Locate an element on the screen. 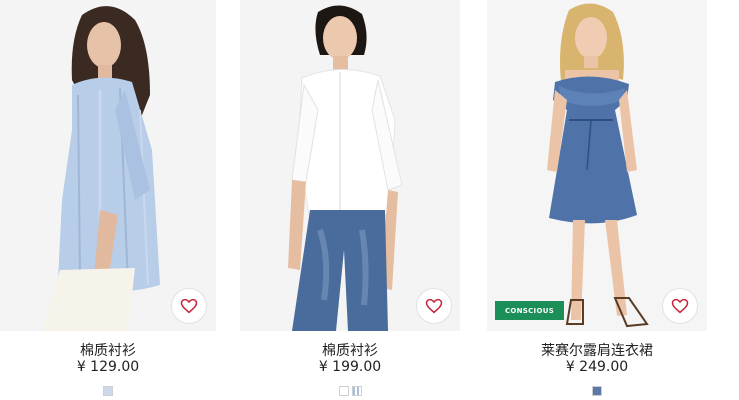  product-price: ¥ 129.00 is located at coordinates (108, 367).